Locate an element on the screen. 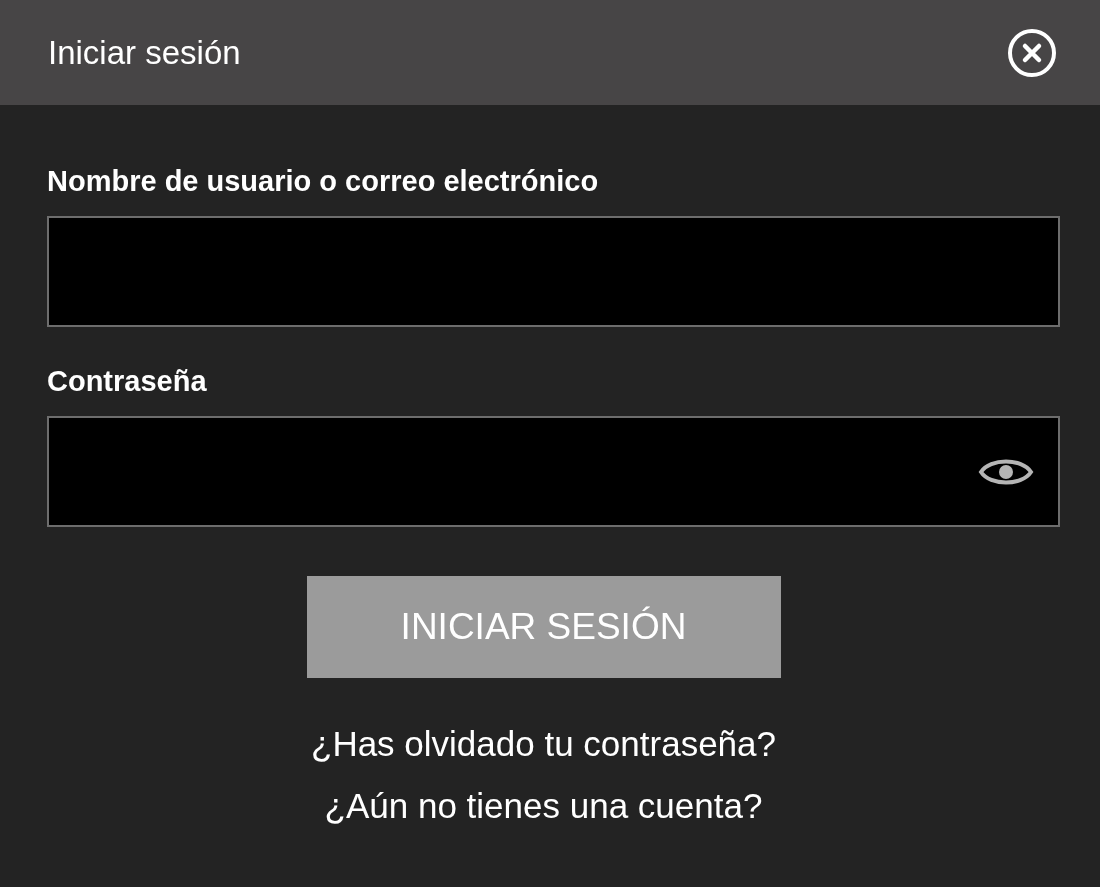 Image resolution: width=1100 pixels, height=887 pixels. window-title: Iniciar sesión is located at coordinates (144, 52).